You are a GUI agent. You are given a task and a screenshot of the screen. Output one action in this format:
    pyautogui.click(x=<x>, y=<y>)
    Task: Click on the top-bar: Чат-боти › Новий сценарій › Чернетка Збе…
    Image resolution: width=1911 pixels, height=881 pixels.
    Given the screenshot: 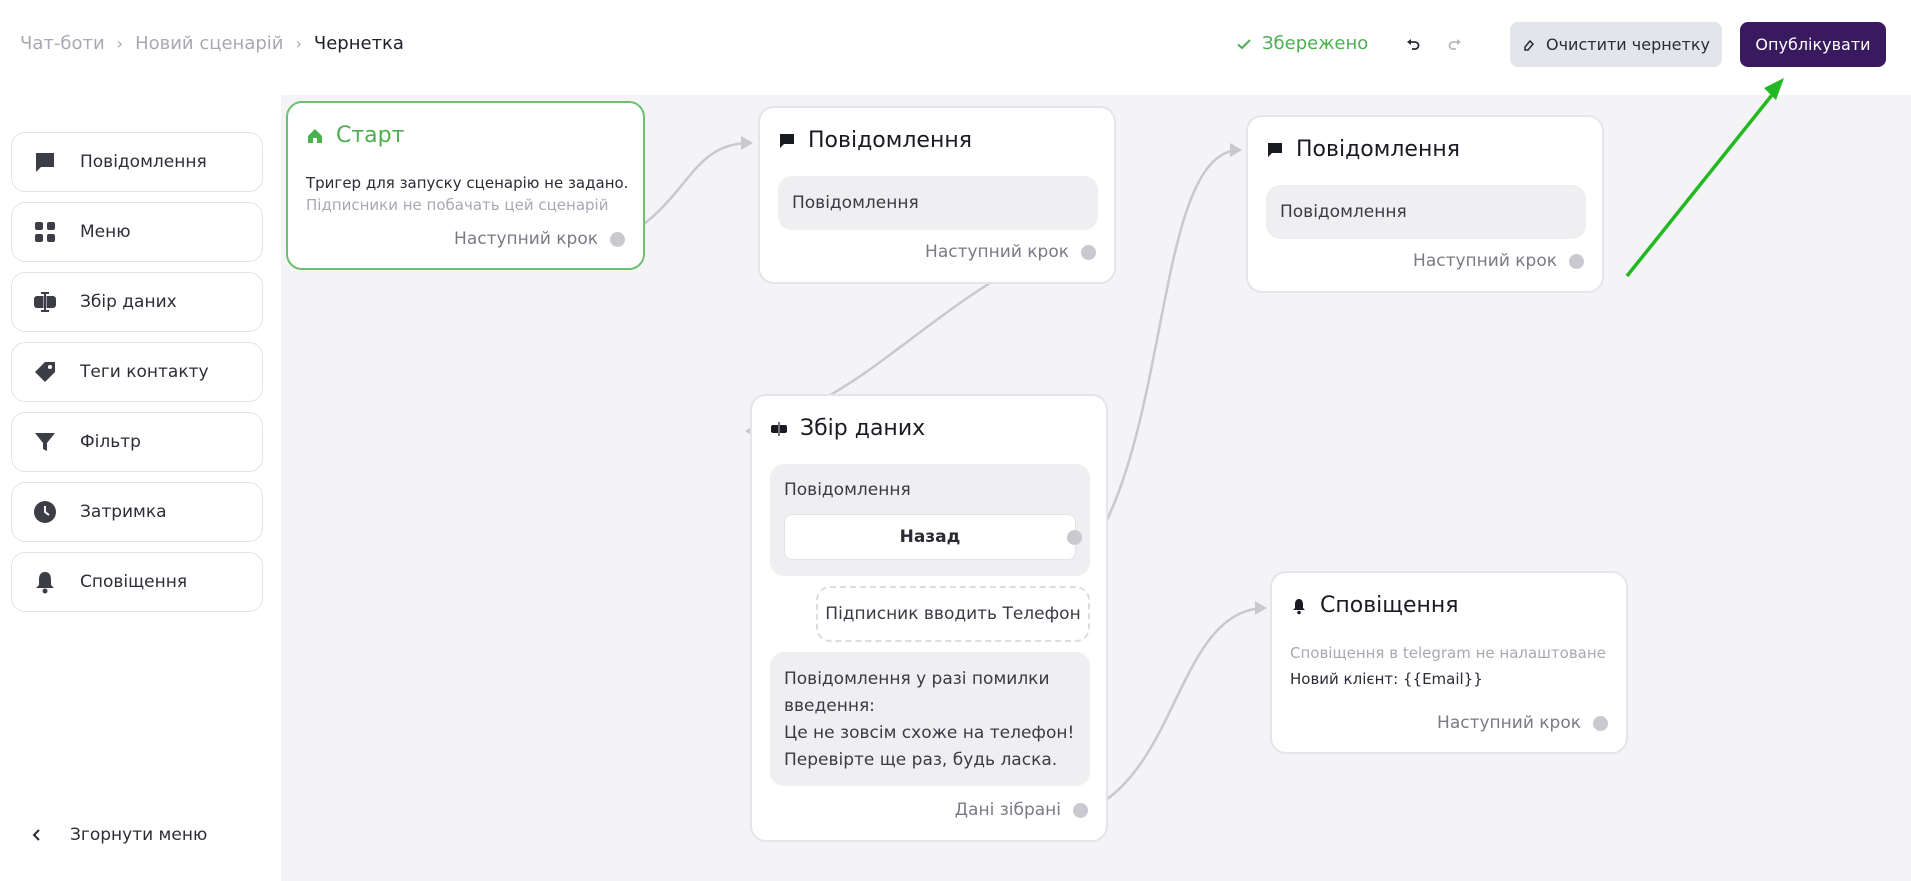 What is the action you would take?
    pyautogui.click(x=955, y=47)
    